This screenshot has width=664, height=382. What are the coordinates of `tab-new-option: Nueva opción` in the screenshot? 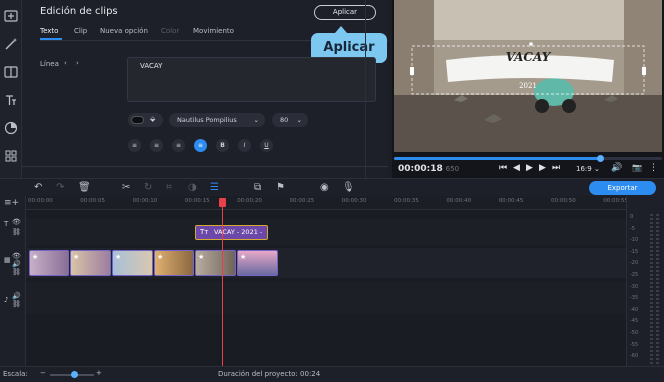 It's located at (124, 31).